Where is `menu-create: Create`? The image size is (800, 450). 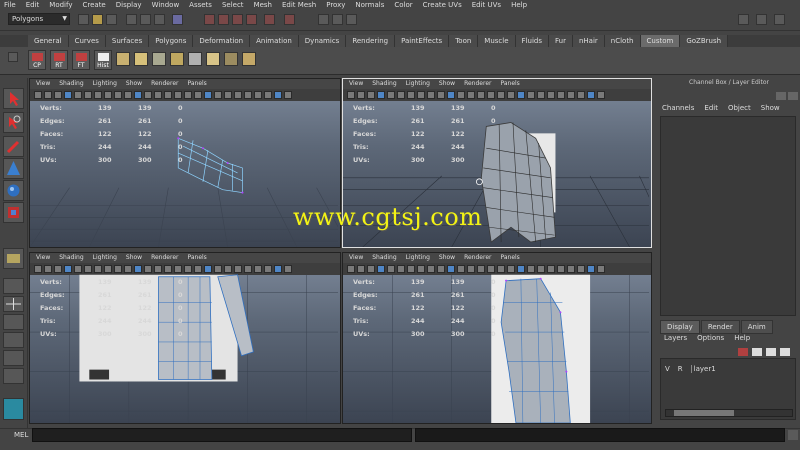
menu-create: Create is located at coordinates (93, 5).